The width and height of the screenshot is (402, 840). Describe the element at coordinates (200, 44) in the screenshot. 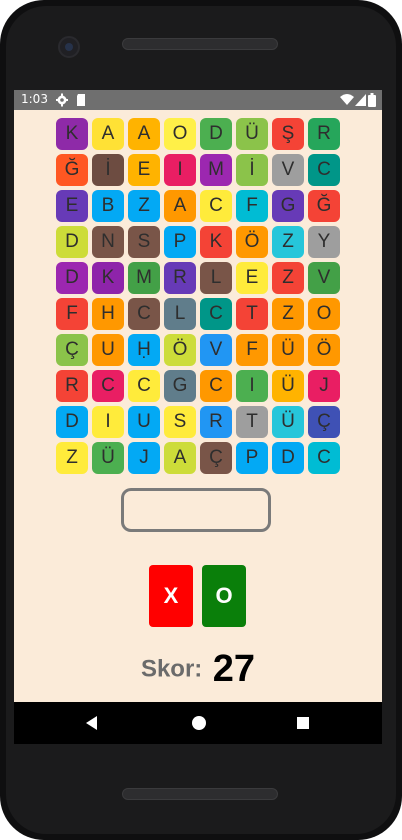

I see `top-speaker` at that location.